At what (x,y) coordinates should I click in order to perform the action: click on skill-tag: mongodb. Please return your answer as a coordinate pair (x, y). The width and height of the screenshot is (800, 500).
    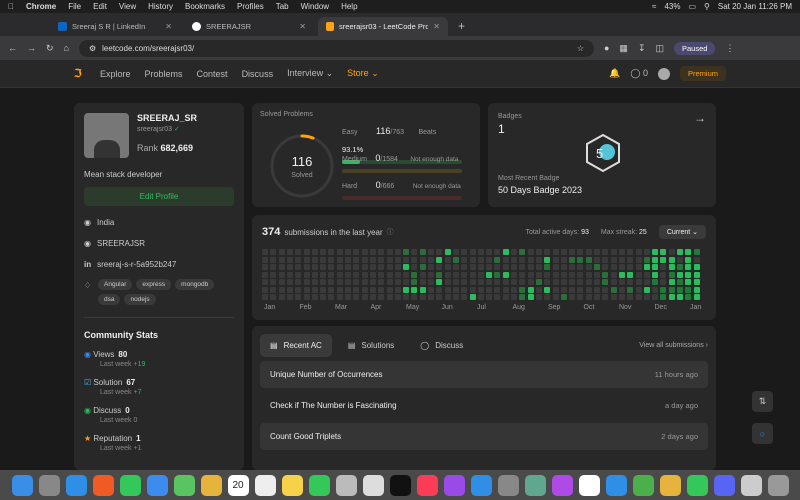
    Looking at the image, I should click on (195, 284).